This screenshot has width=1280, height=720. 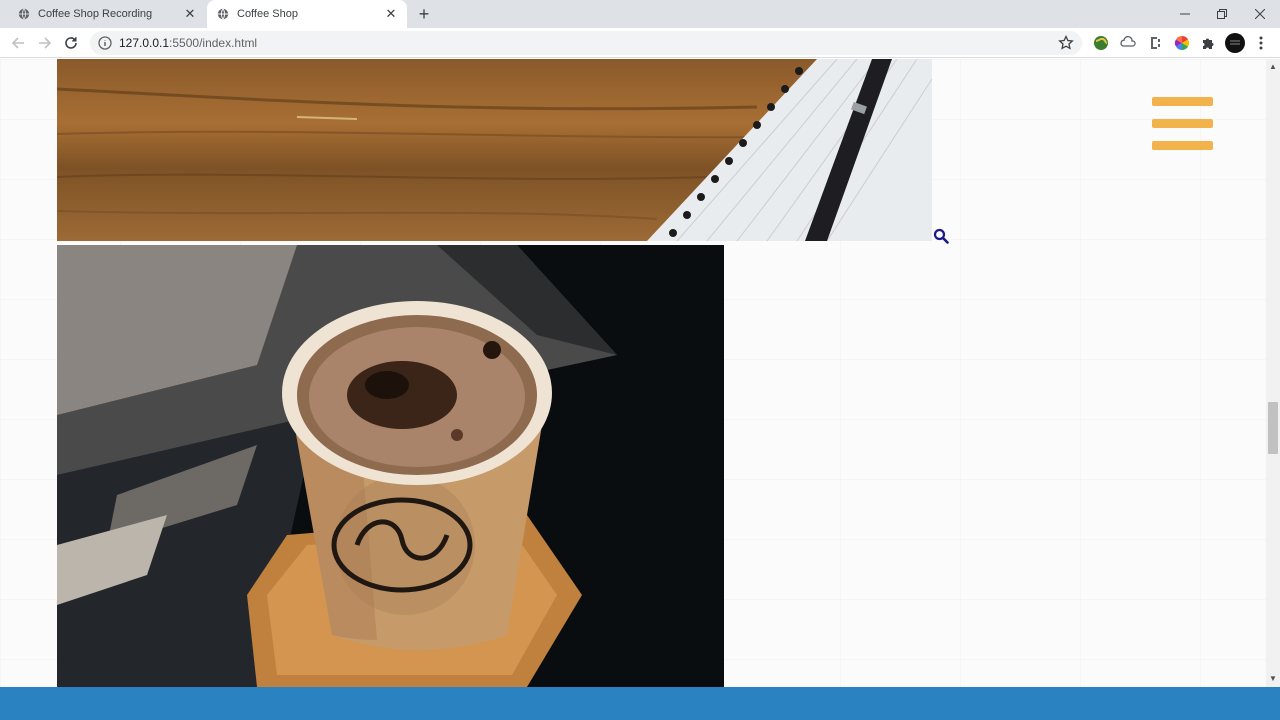 I want to click on arrow-right-icon, so click(x=45, y=43).